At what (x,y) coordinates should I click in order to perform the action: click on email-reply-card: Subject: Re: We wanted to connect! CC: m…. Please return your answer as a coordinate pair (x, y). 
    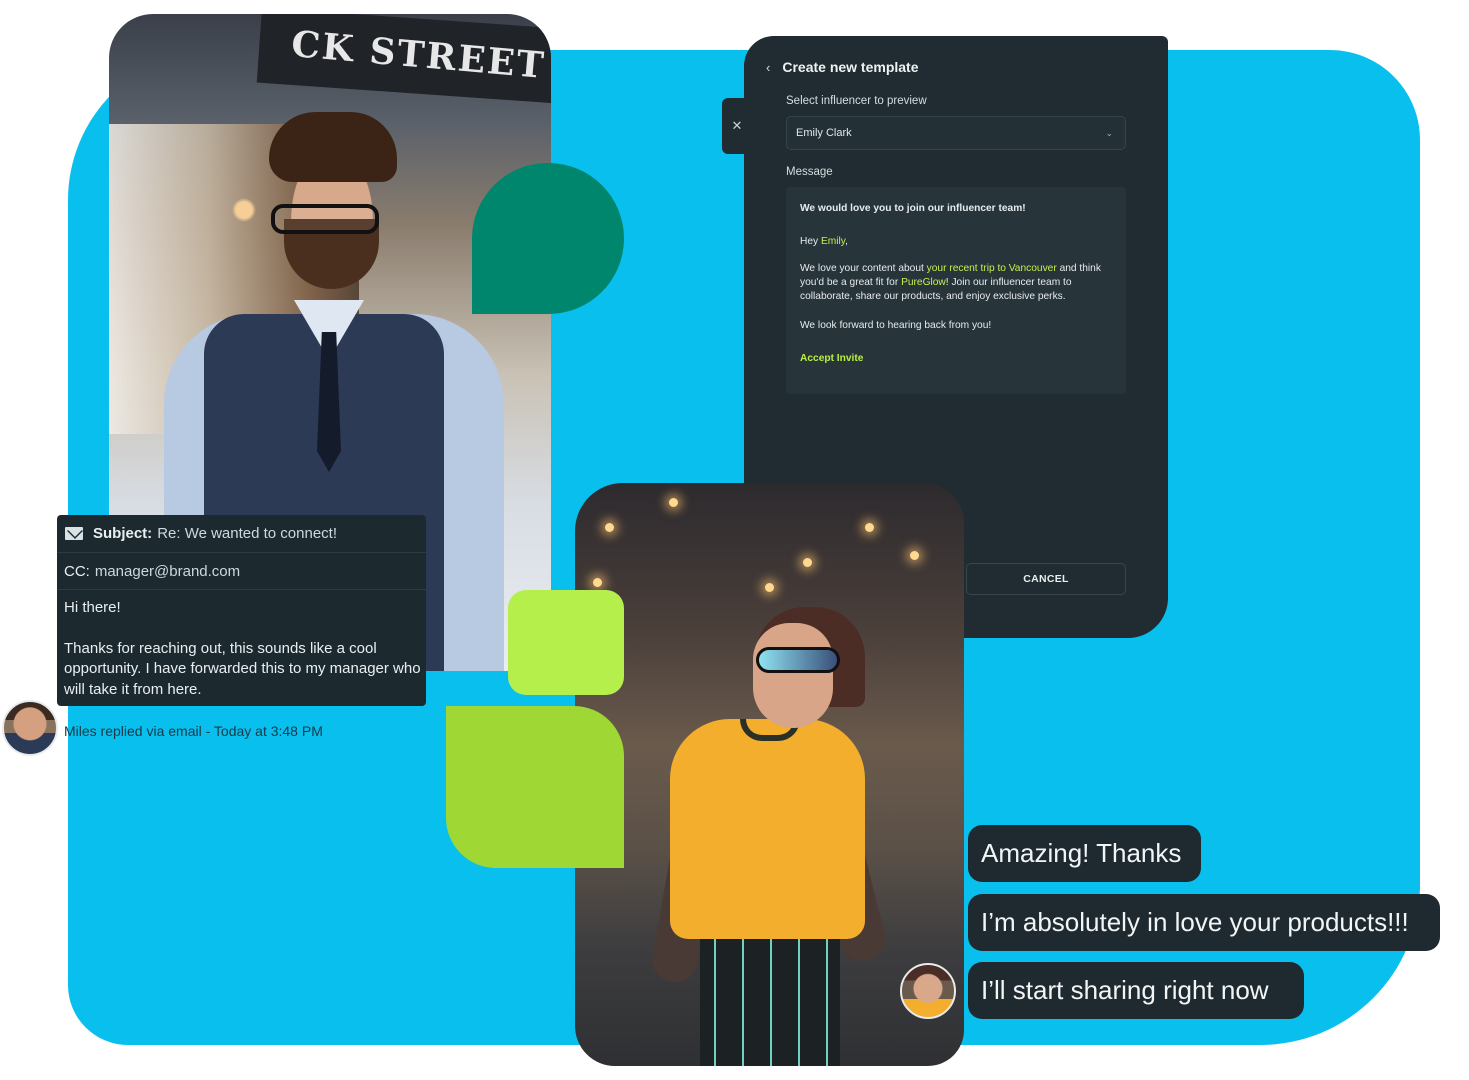
    Looking at the image, I should click on (241, 610).